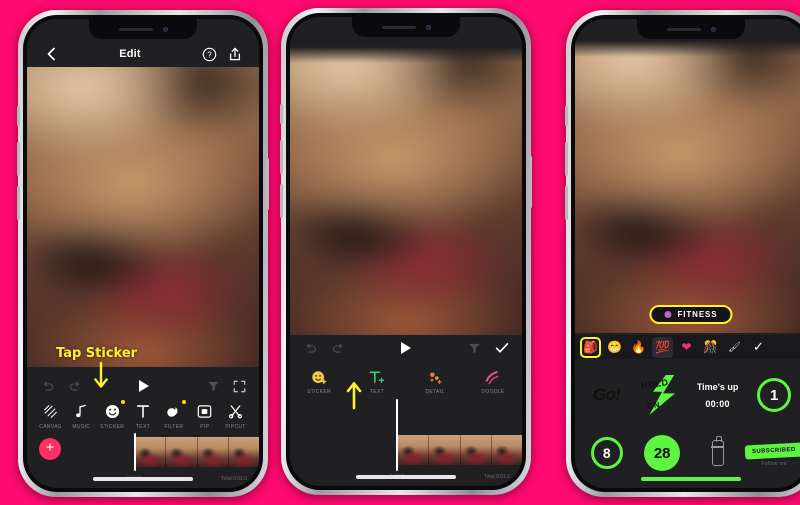  Describe the element at coordinates (101, 378) in the screenshot. I see `arrow-down-icon` at that location.